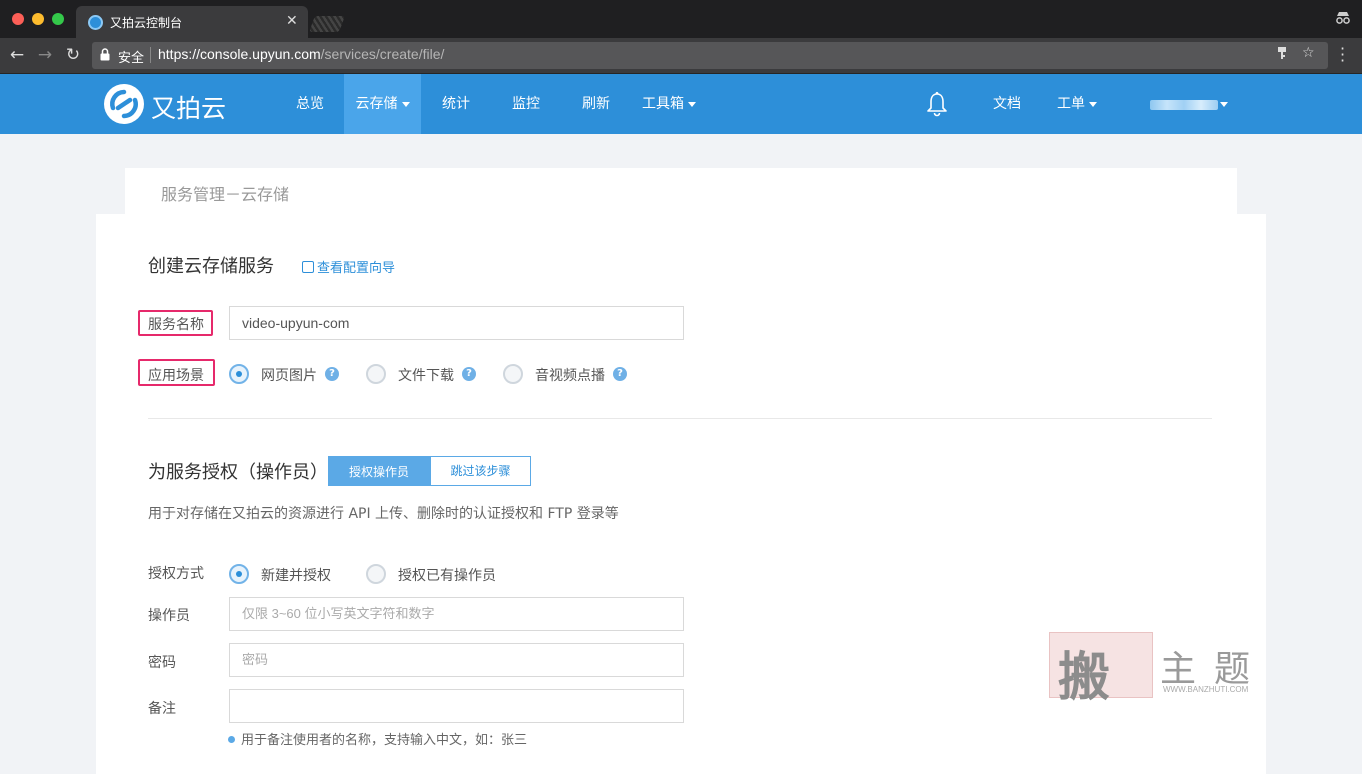  What do you see at coordinates (1308, 53) in the screenshot?
I see `star-bookmark-icon: ☆` at bounding box center [1308, 53].